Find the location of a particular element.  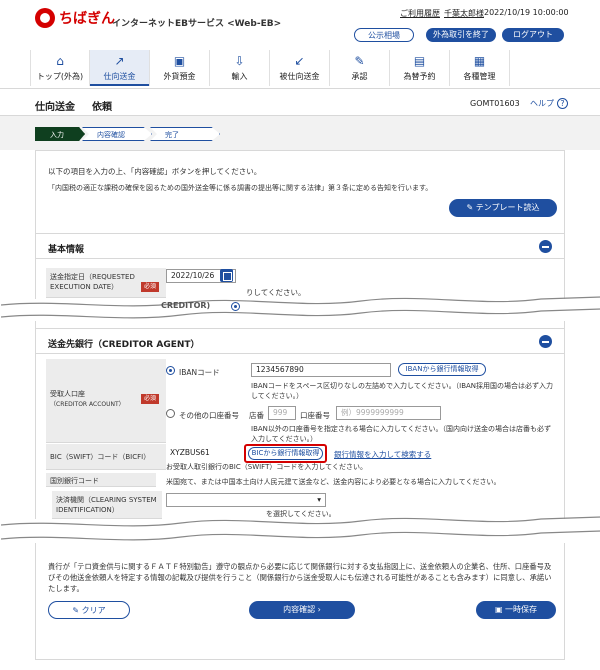

deposit-icon: ▣ is located at coordinates (179, 61).